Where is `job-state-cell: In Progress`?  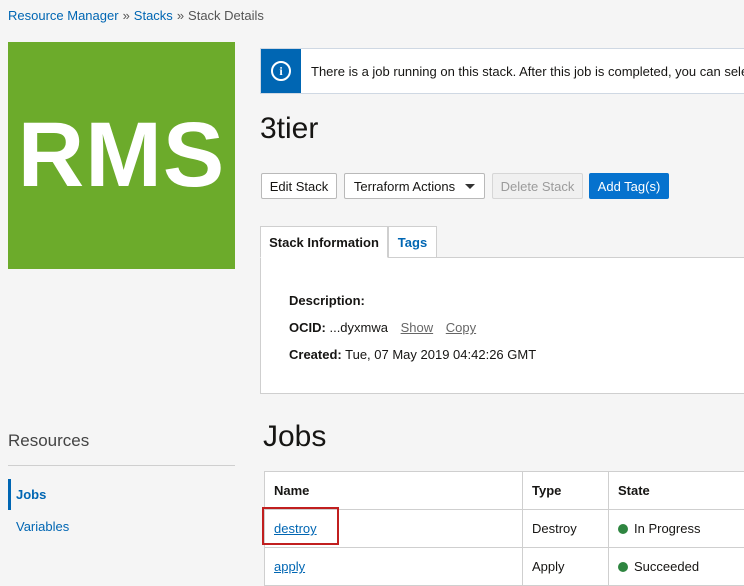 job-state-cell: In Progress is located at coordinates (676, 528).